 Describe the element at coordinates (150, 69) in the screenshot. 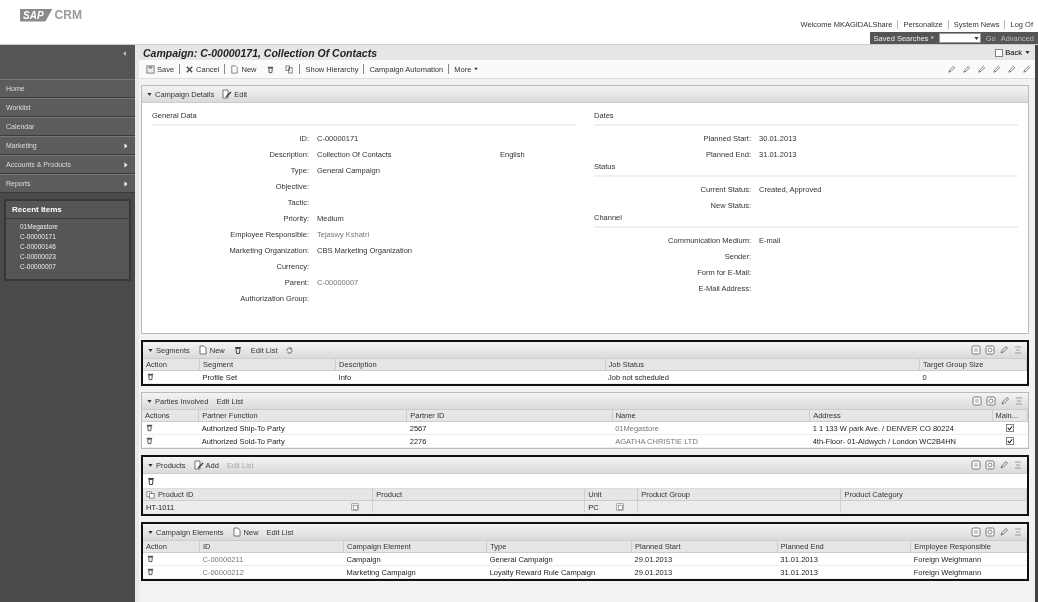

I see `save-icon` at that location.